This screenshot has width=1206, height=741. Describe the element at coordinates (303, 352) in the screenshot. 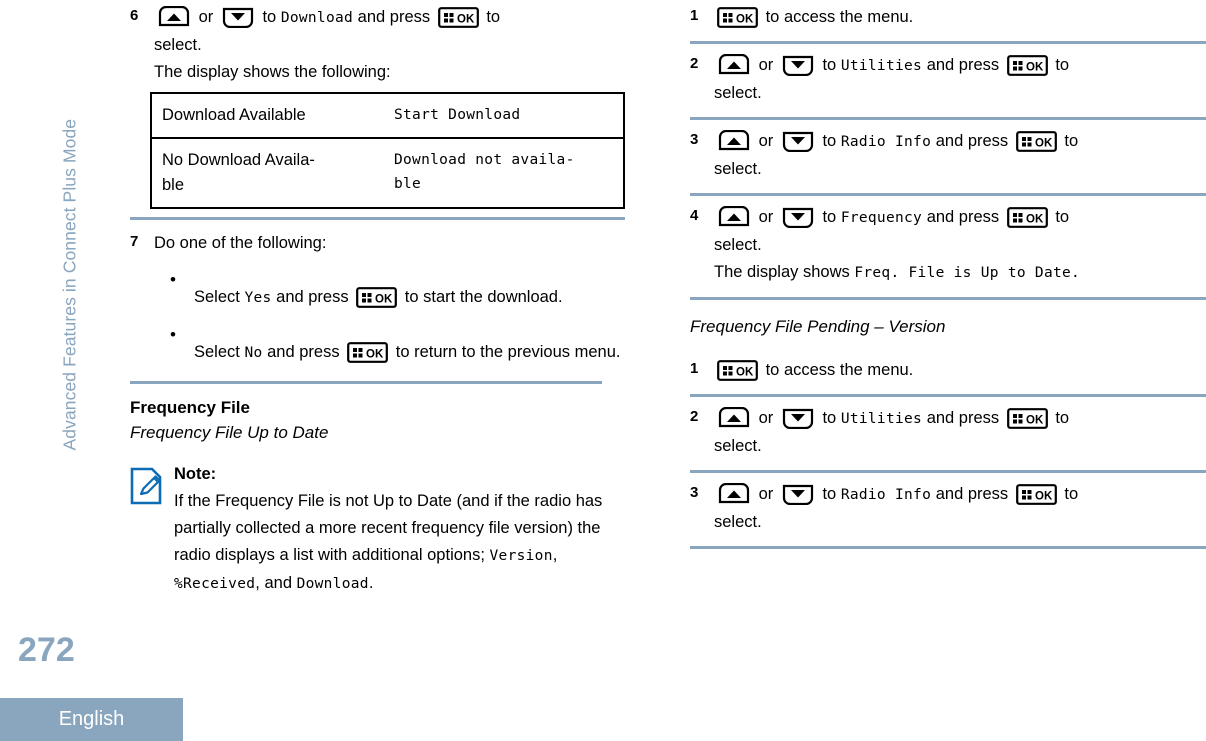

I see `bullet-mid: and press` at that location.